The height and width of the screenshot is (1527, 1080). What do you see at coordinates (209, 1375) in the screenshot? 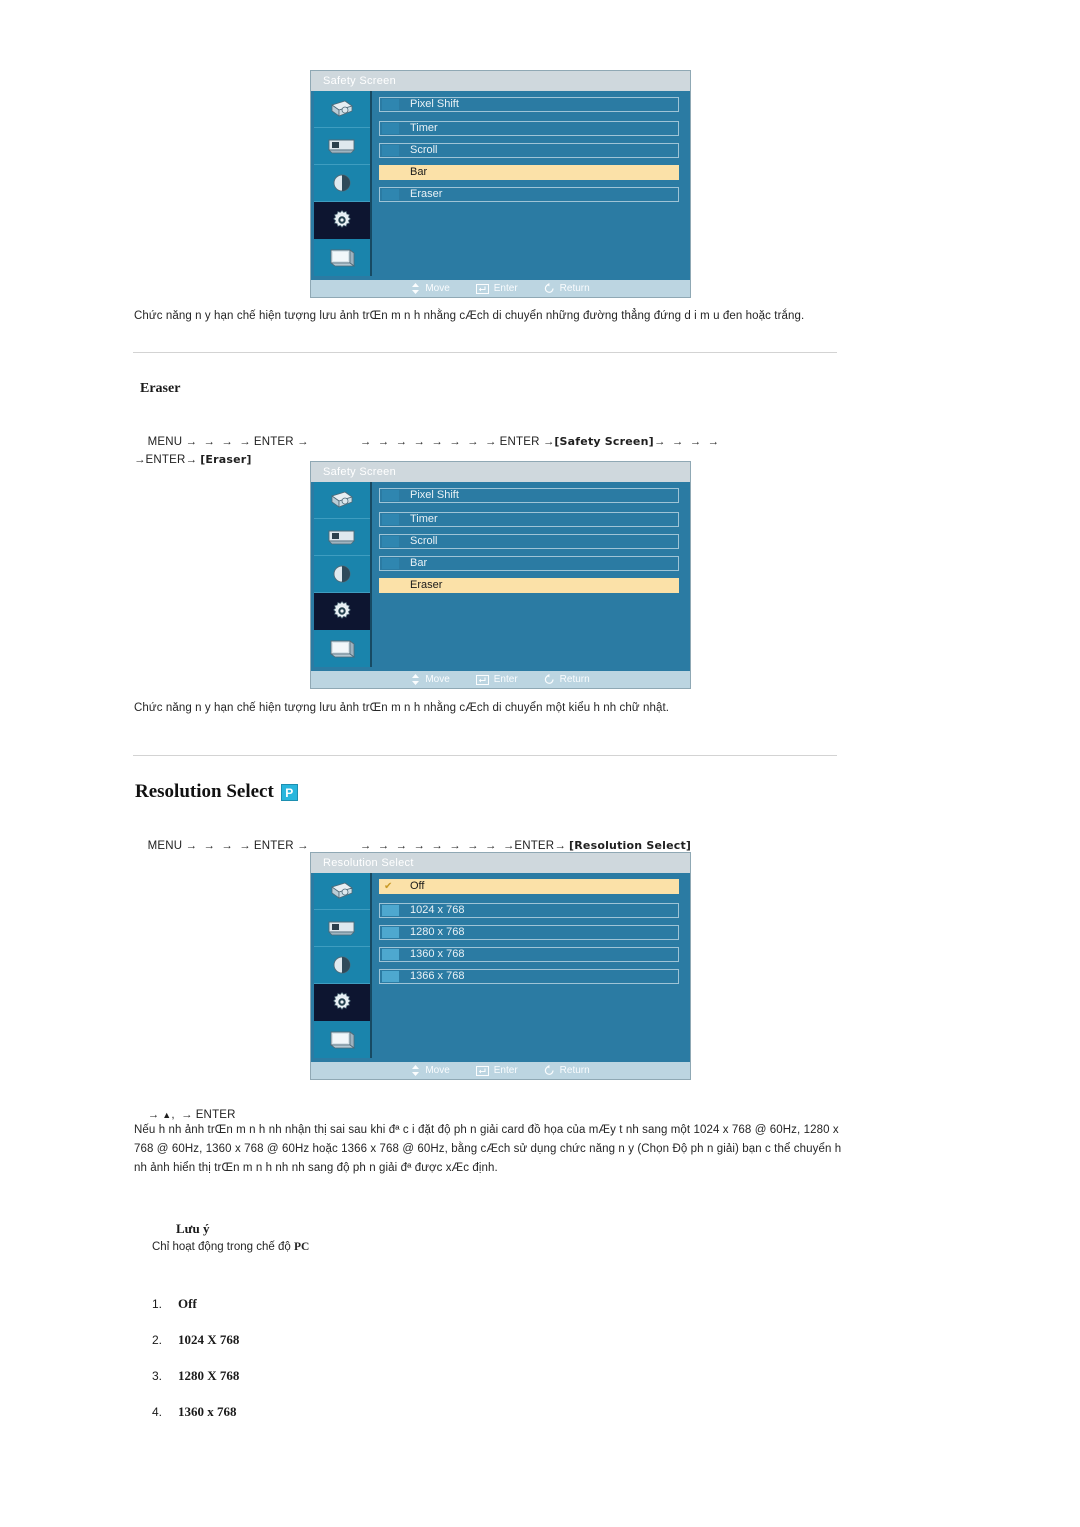
I see `list-value: 1280 X 768` at bounding box center [209, 1375].